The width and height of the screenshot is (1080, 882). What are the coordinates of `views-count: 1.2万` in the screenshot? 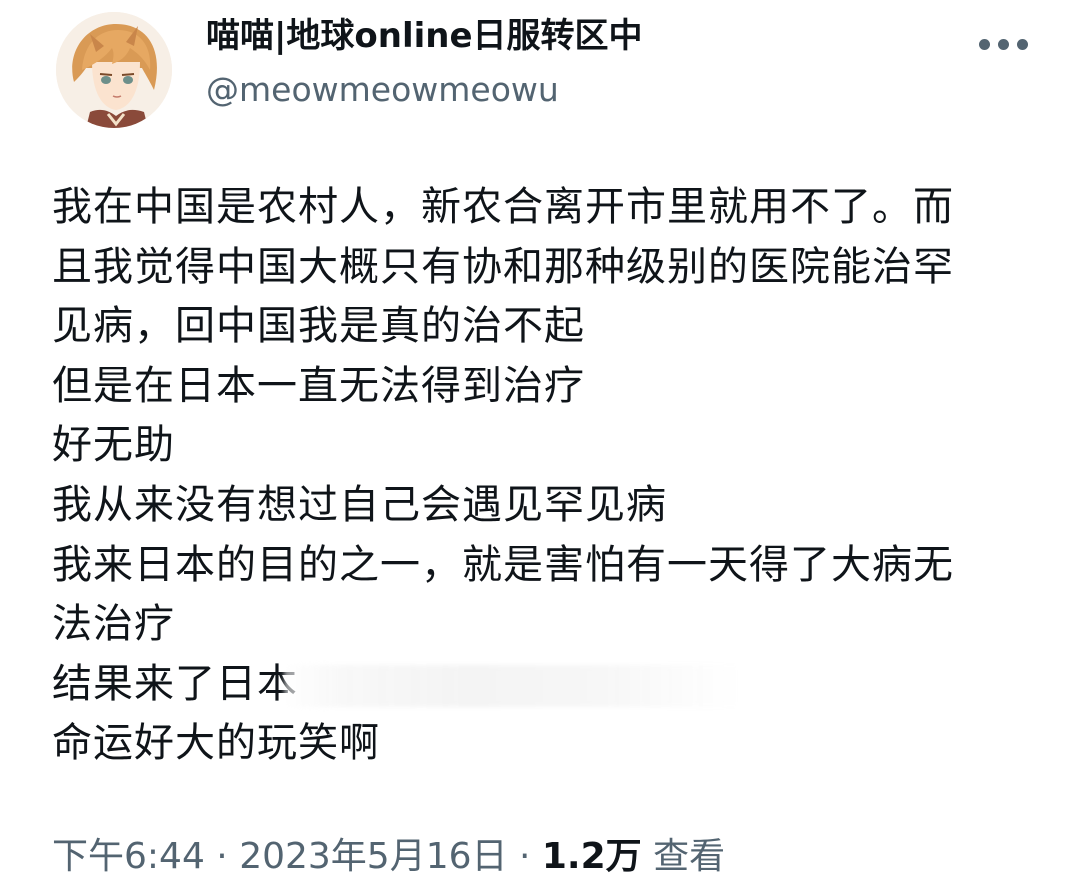 It's located at (592, 856).